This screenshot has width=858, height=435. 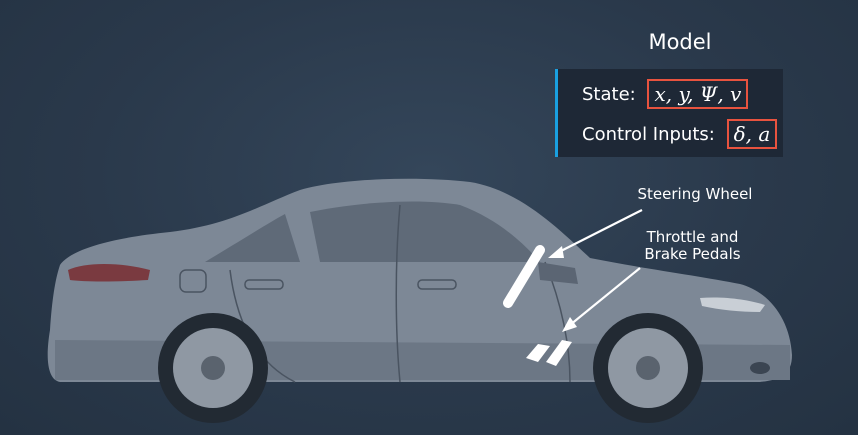 I want to click on steering-wheel-label: Steering Wheel, so click(x=695, y=194).